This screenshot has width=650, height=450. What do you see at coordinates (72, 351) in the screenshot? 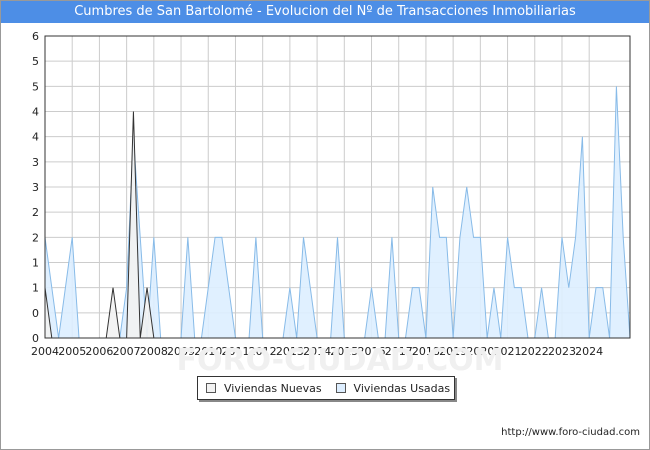
I see `x-tick-label: 2005` at bounding box center [72, 351].